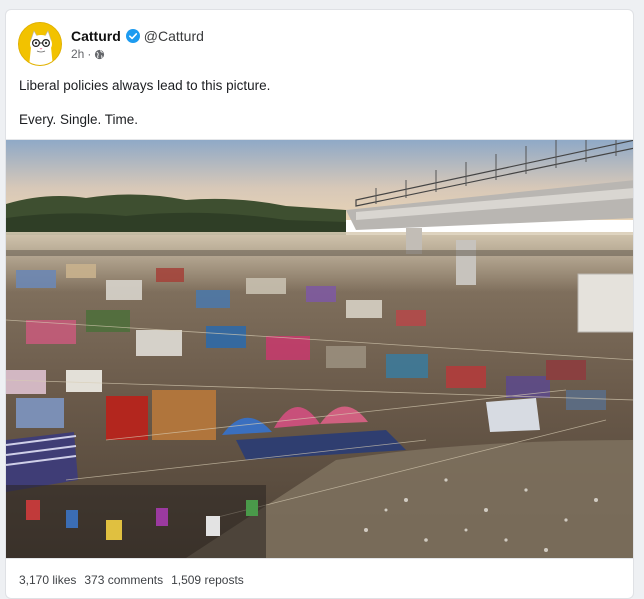  I want to click on author-name: Catturd, so click(96, 36).